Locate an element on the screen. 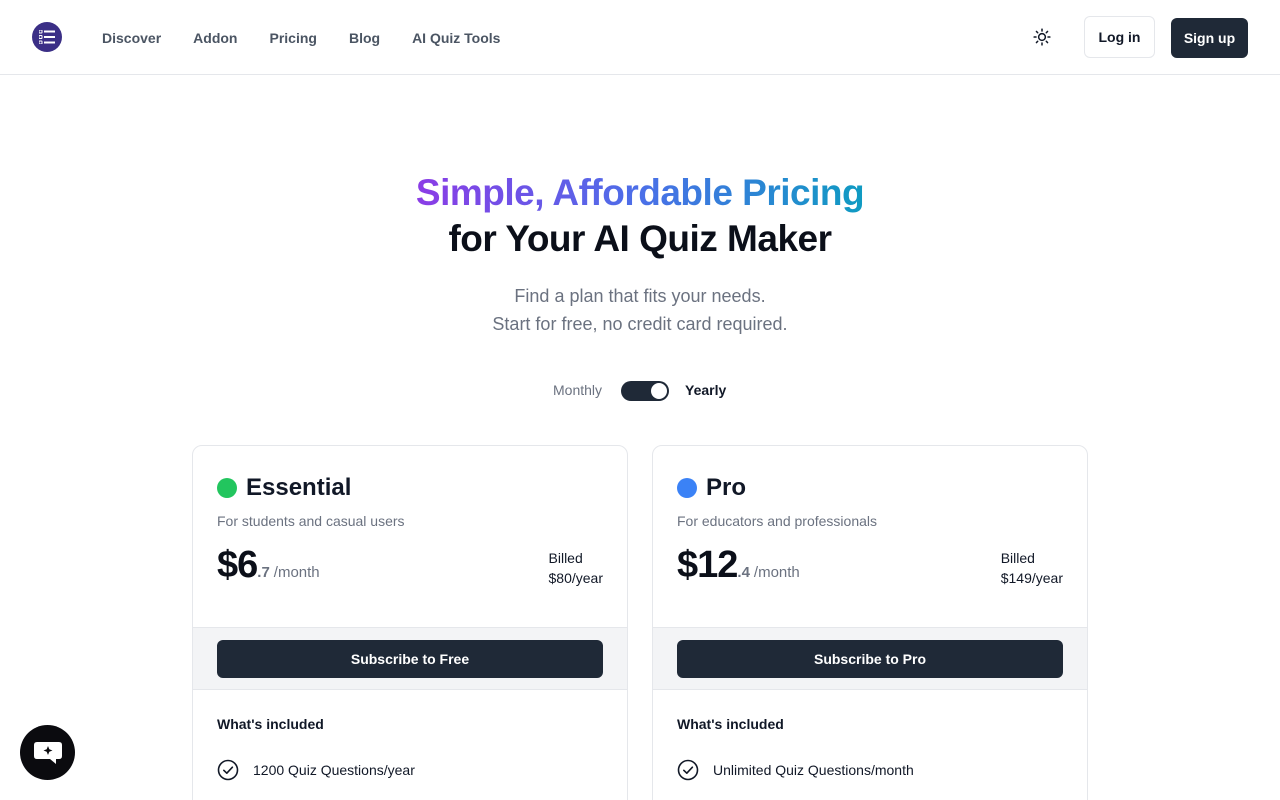  price-fraction: .7 is located at coordinates (263, 572).